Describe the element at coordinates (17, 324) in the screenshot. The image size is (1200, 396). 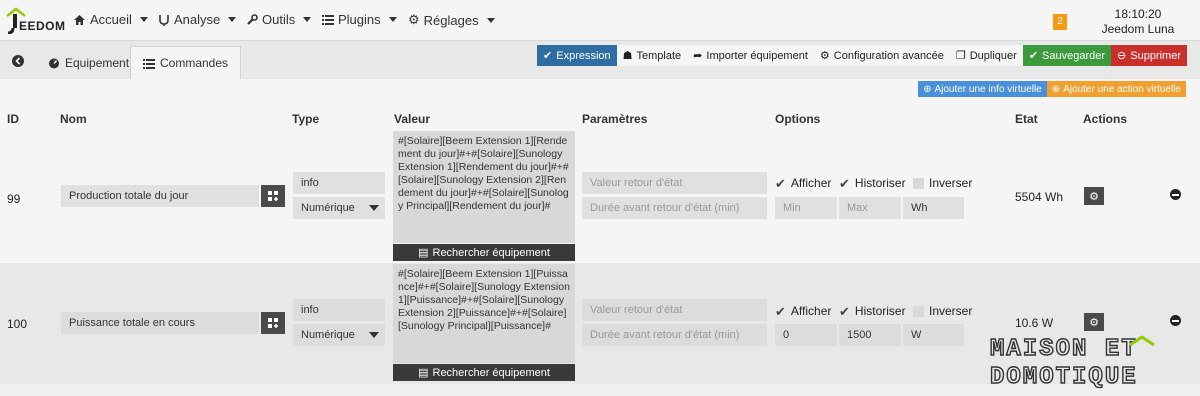
I see `cmd-id: 100` at that location.